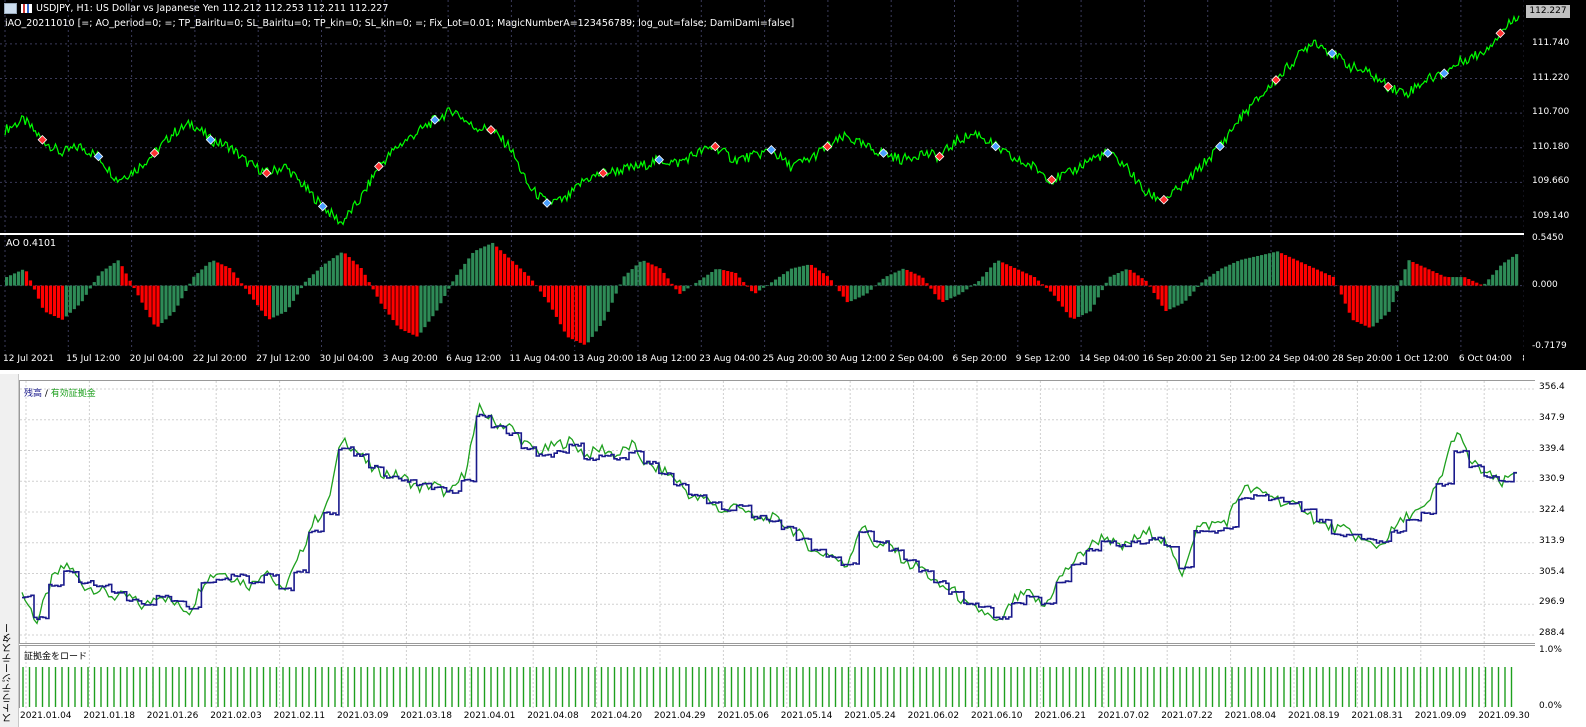 The height and width of the screenshot is (727, 1586). I want to click on legend-balance: 残高, so click(33, 394).